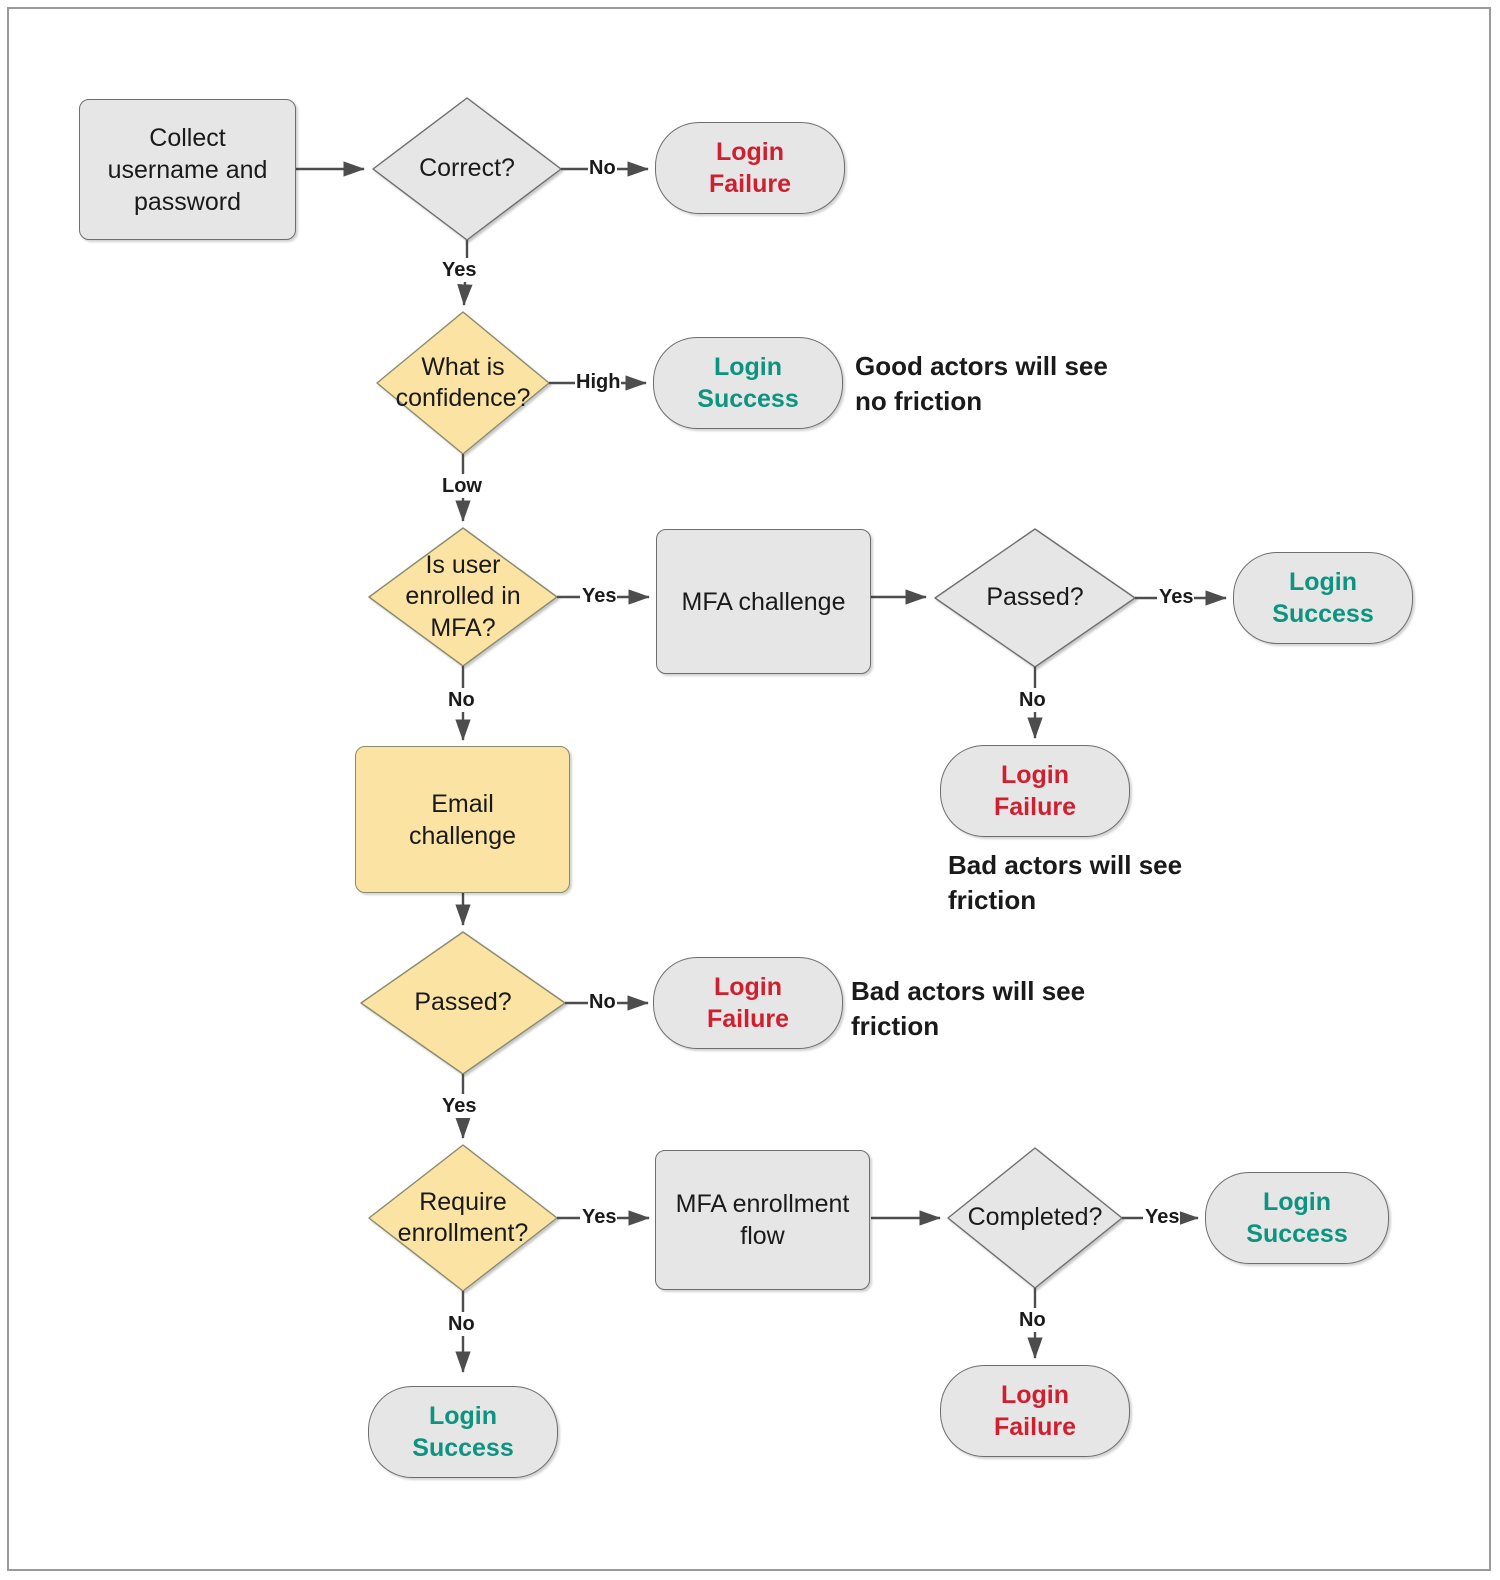 The image size is (1500, 1580). I want to click on process-mfa-enrollment-flow-label: MFA enrollment flow, so click(762, 1220).